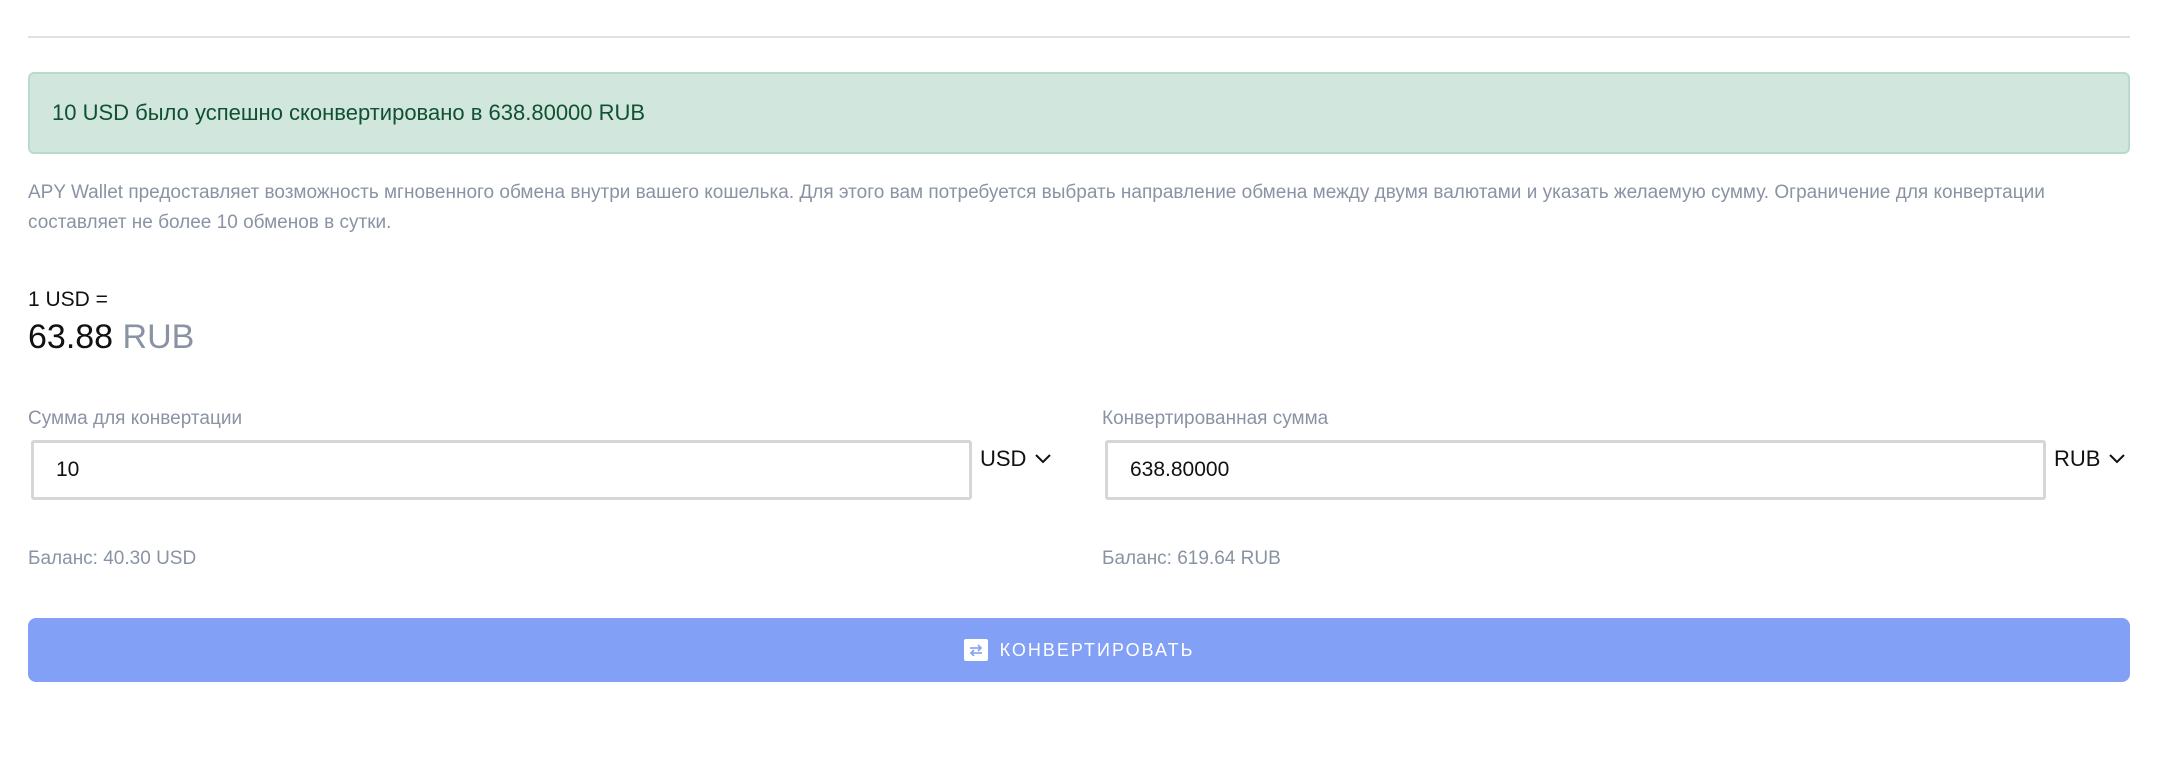  What do you see at coordinates (68, 299) in the screenshot?
I see `rate-label: 1 USD =` at bounding box center [68, 299].